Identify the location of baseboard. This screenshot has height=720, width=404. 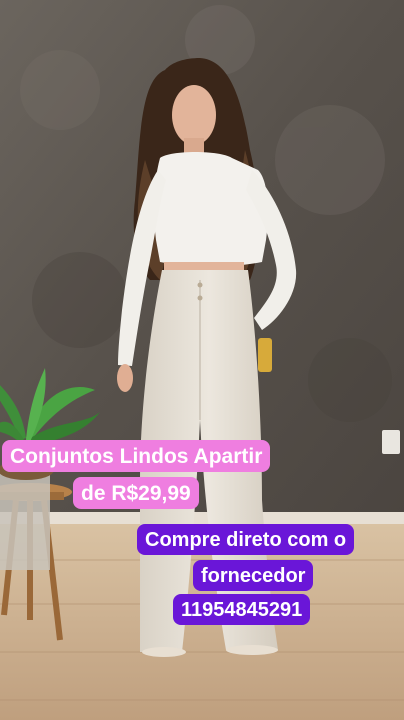
(202, 518).